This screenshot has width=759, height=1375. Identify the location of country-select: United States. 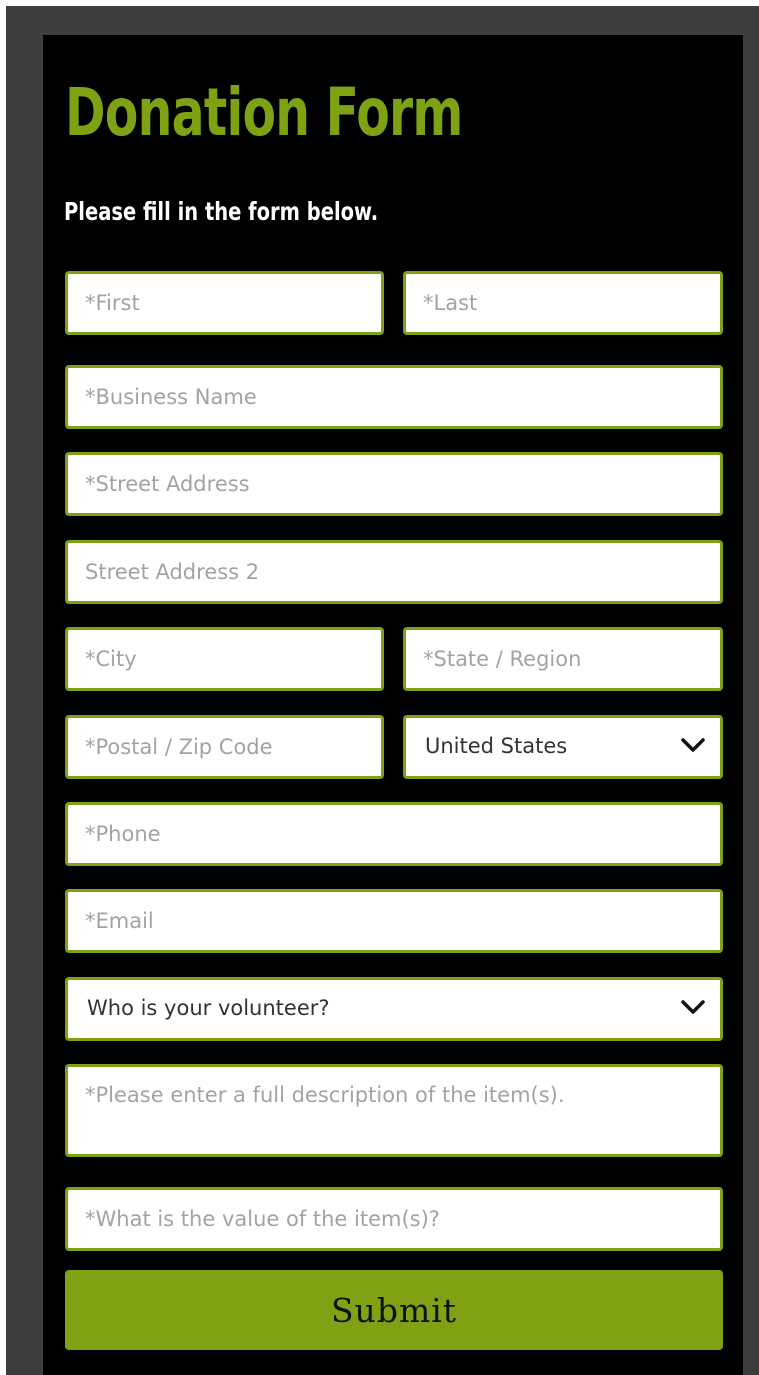
(563, 747).